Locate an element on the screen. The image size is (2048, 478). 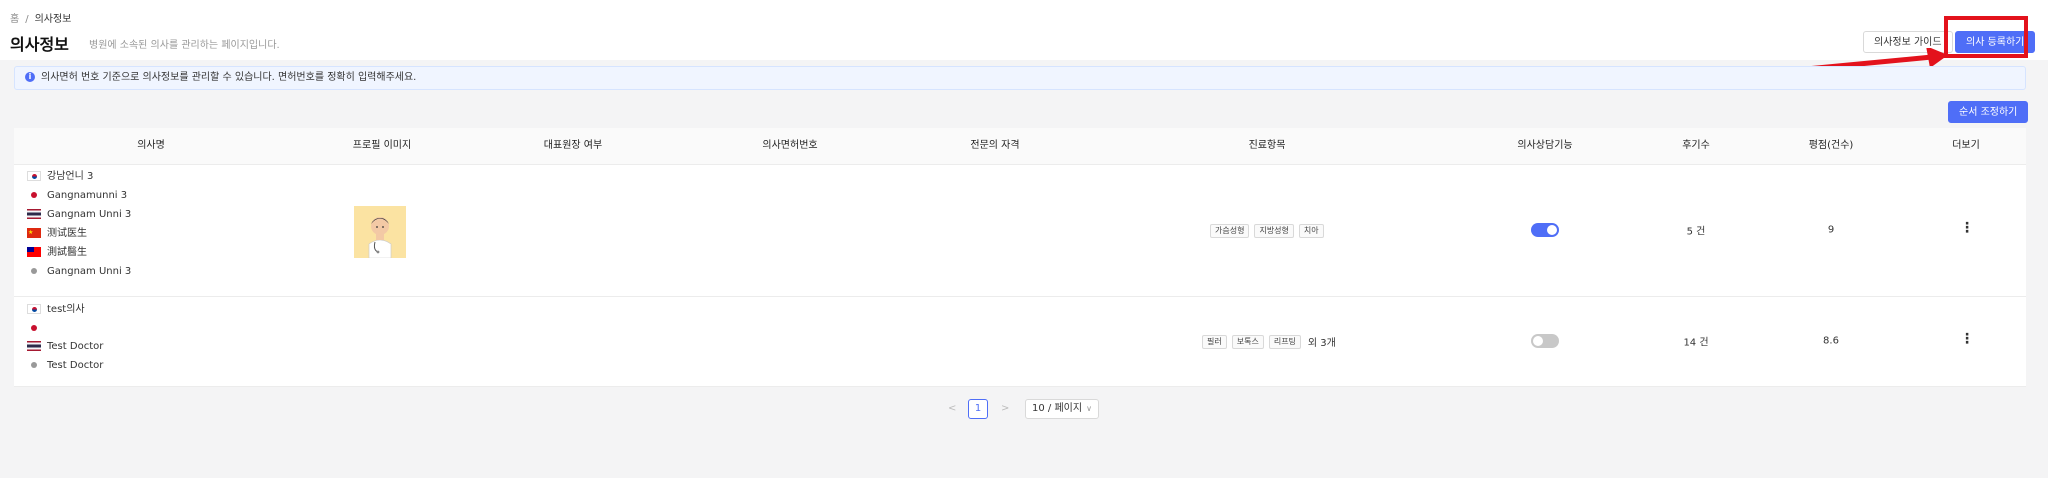
doctor-name-ko: test의사 is located at coordinates (56, 310).